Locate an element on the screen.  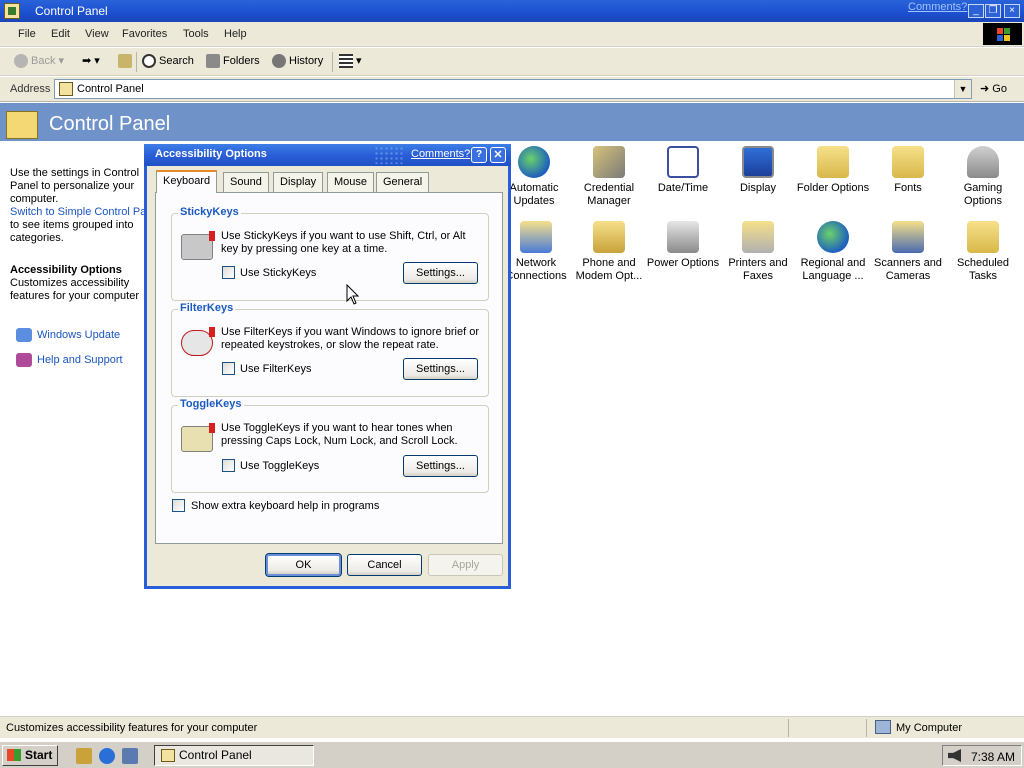
cancel-button: Cancel is located at coordinates (384, 565).